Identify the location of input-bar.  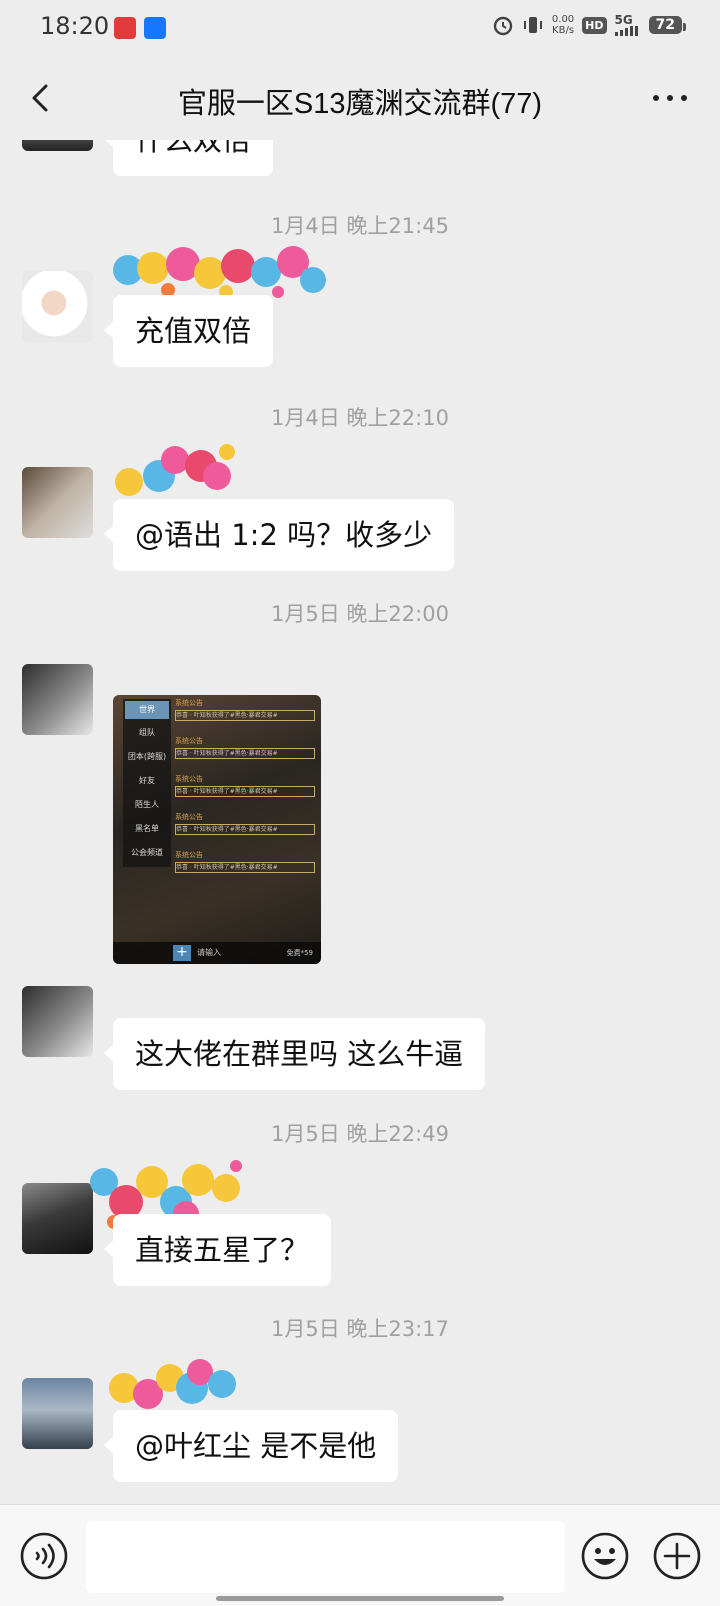
(360, 1555).